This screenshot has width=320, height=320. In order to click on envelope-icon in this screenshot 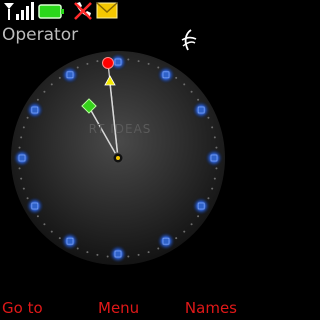, I will do `click(107, 10)`.